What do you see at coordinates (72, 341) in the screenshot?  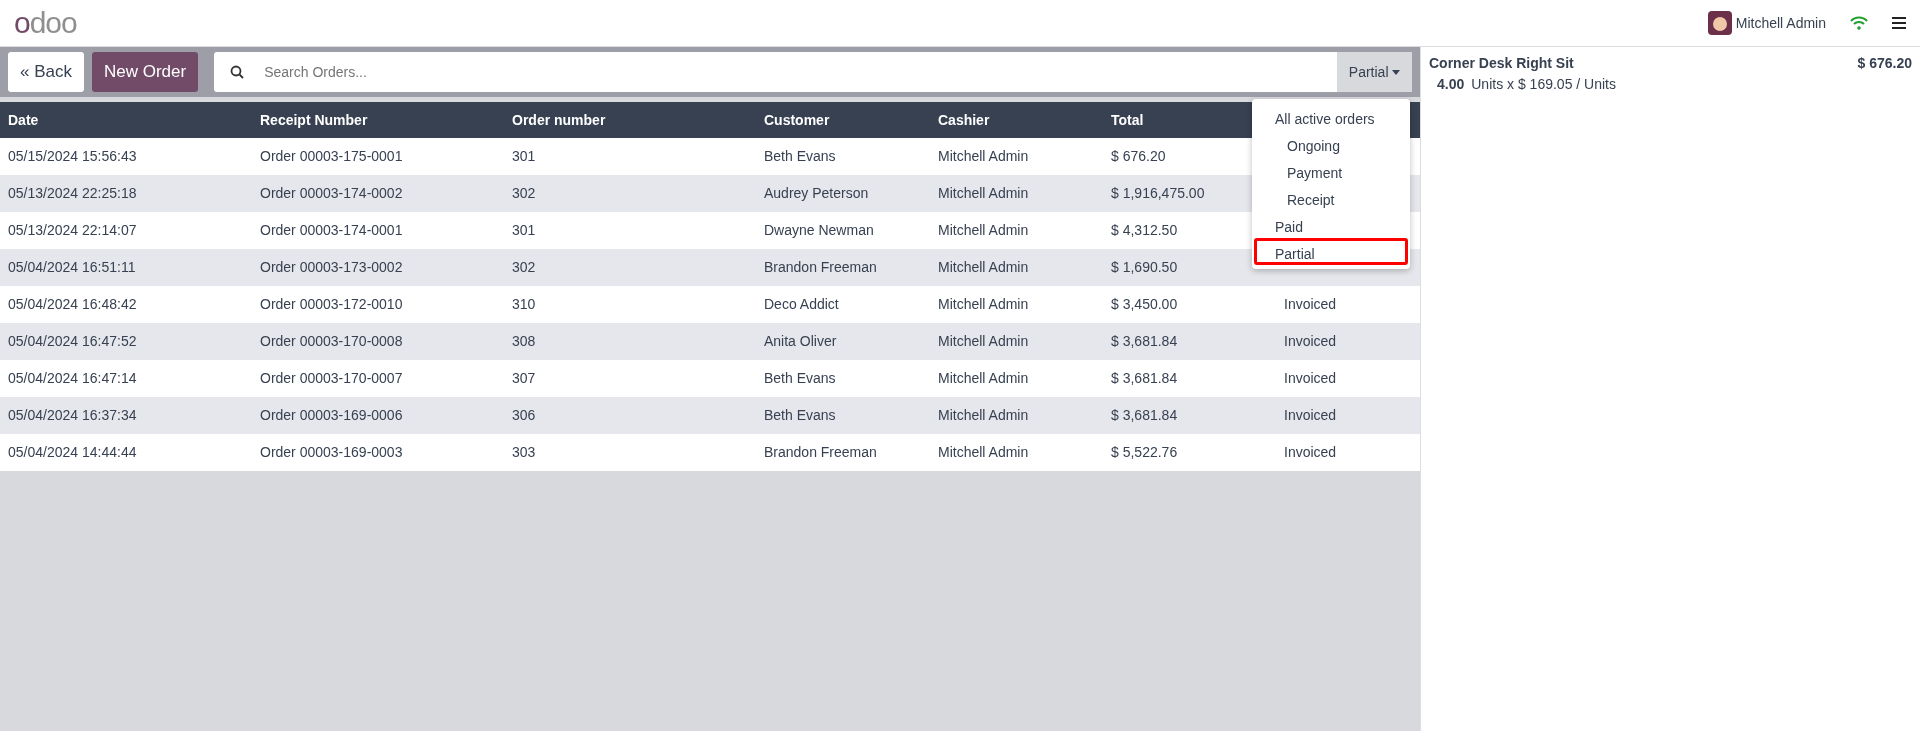 I see `table-cell: 05/04/2024 16:47:52` at bounding box center [72, 341].